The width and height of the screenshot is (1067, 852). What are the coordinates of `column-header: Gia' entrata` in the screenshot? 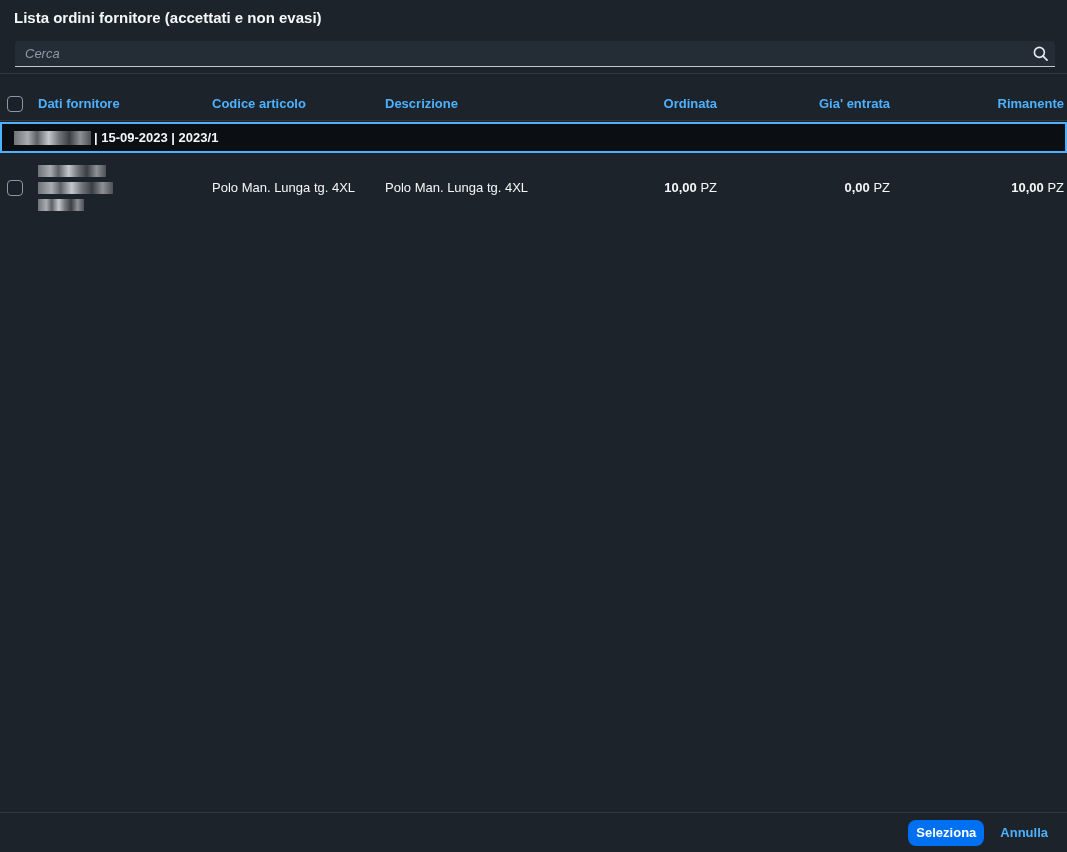 It's located at (854, 104).